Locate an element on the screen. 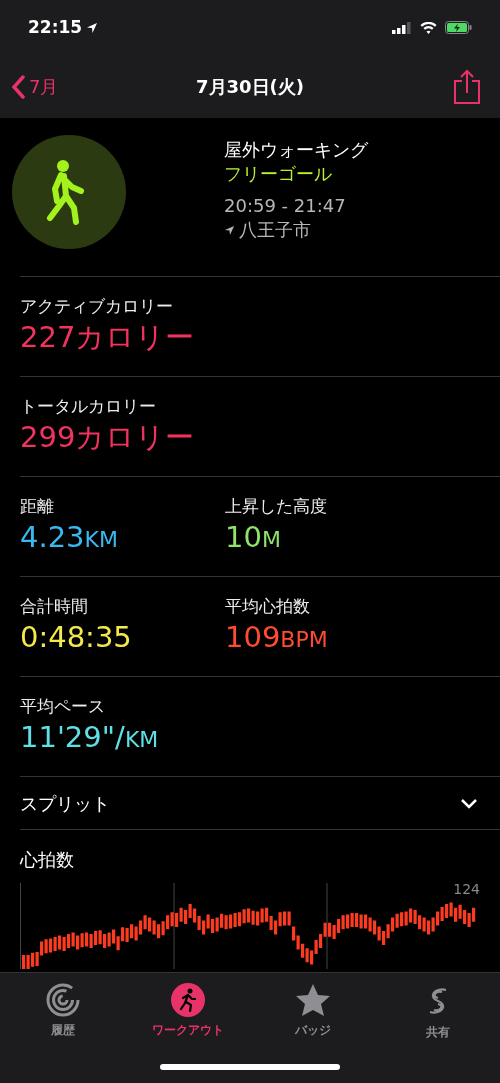 The image size is (500, 1083). tab-bar-item: ワークアウト is located at coordinates (187, 1007).